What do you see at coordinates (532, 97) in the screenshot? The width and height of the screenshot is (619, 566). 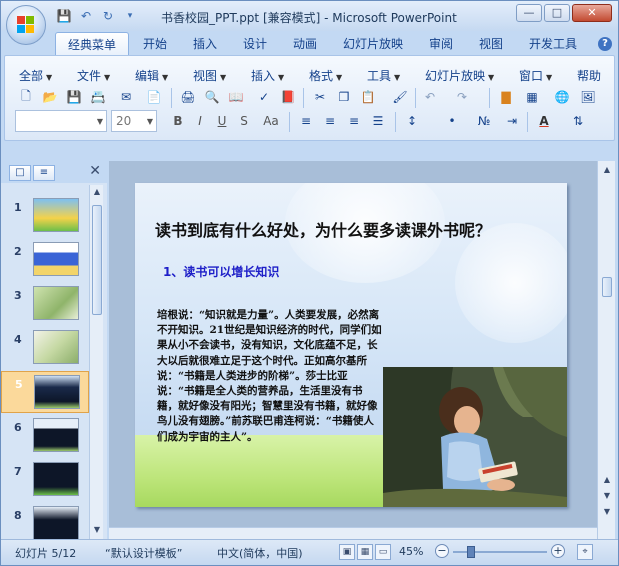 I see `table-icon: ▦` at bounding box center [532, 97].